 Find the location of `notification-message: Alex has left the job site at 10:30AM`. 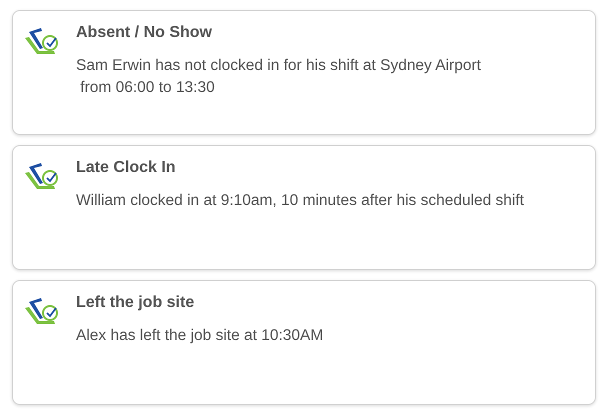

notification-message: Alex has left the job site at 10:30AM is located at coordinates (200, 336).